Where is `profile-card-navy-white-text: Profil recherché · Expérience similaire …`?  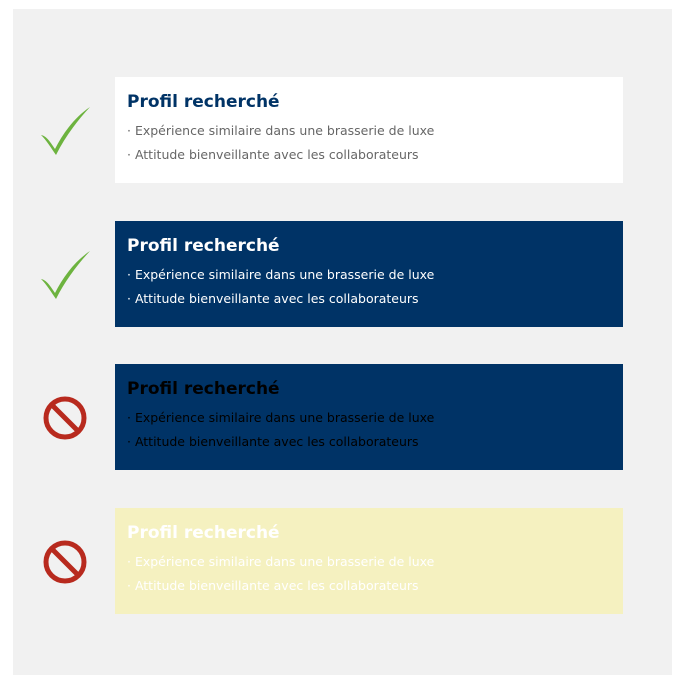 profile-card-navy-white-text: Profil recherché · Expérience similaire … is located at coordinates (369, 274).